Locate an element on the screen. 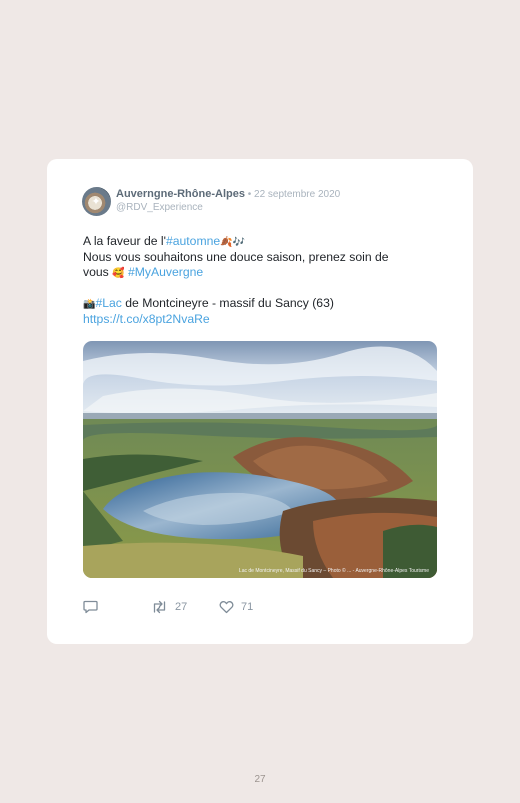 Image resolution: width=520 pixels, height=803 pixels. heart-icon is located at coordinates (226, 607).